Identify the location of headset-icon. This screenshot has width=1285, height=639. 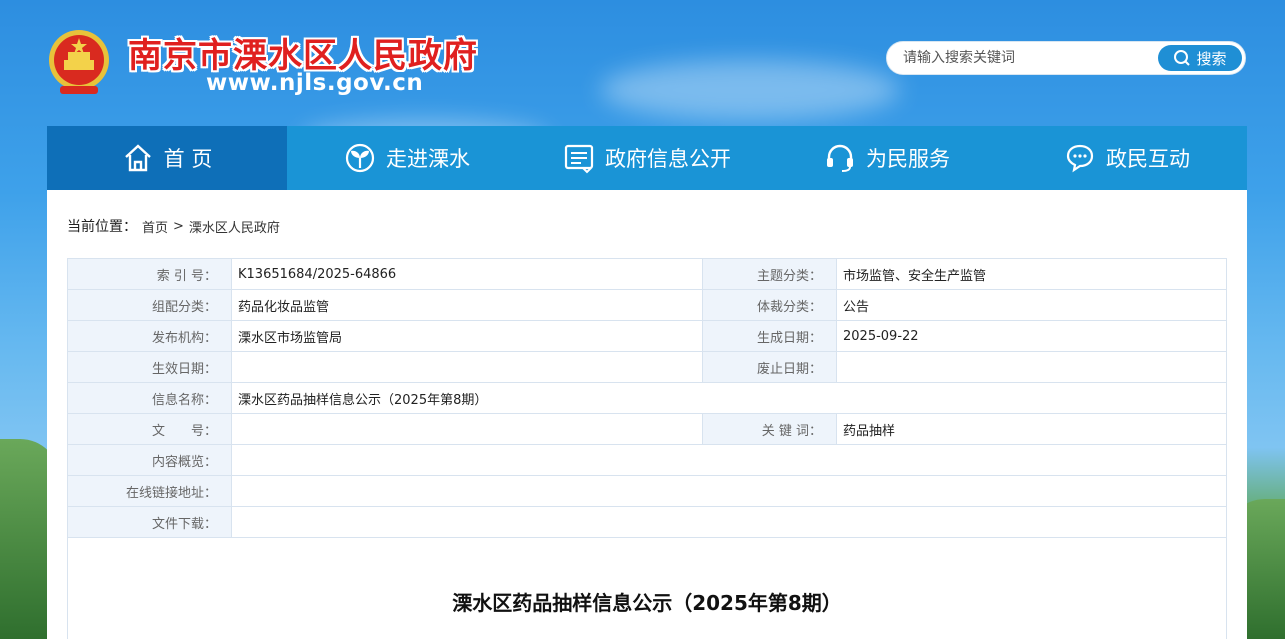
(840, 158).